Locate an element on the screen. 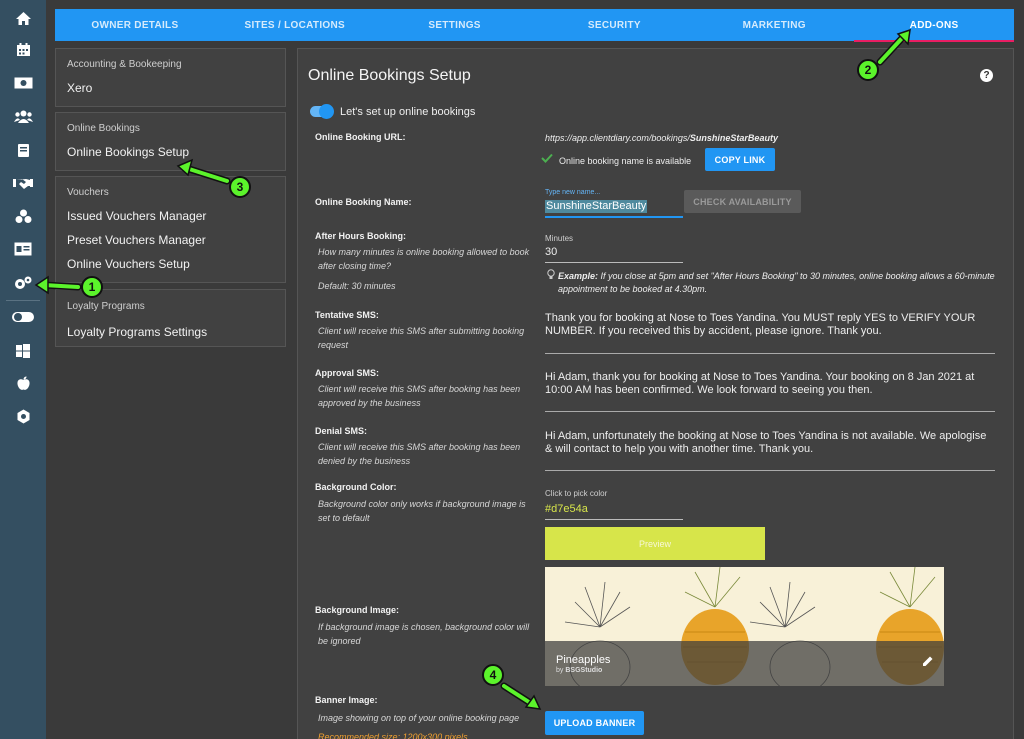 This screenshot has height=739, width=1024. home-icon is located at coordinates (23, 18).